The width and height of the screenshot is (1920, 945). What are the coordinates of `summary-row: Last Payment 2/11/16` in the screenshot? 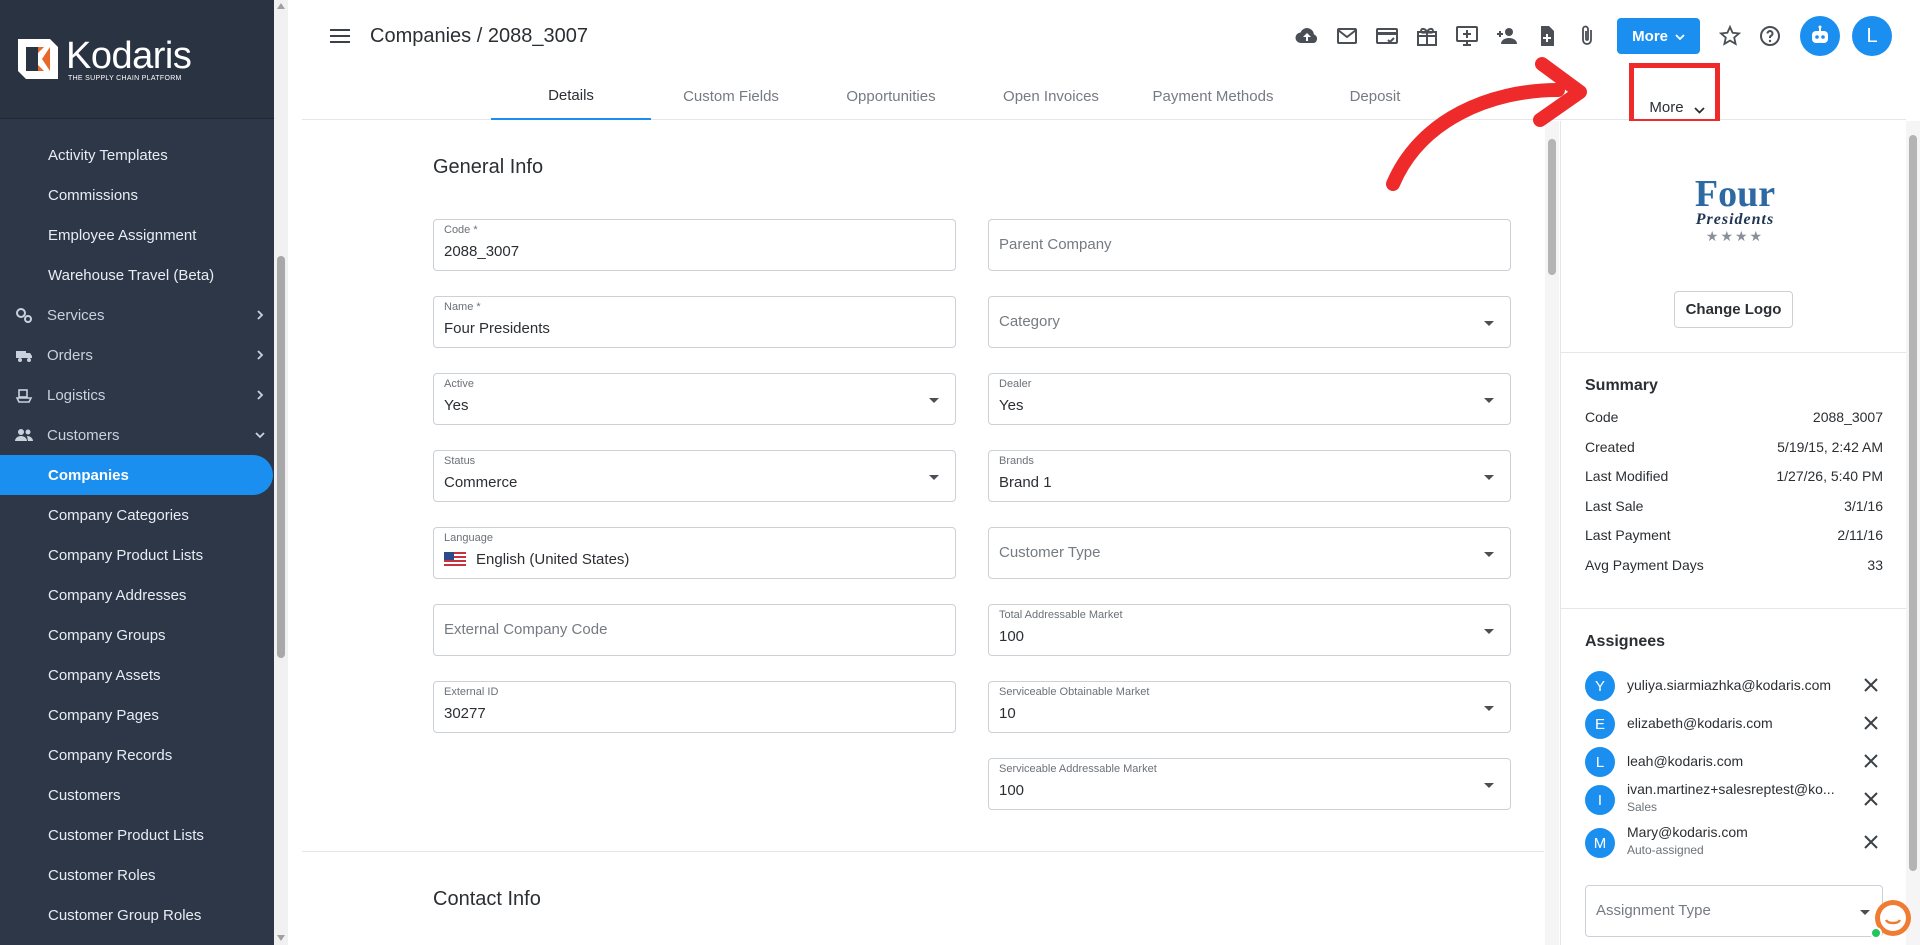 It's located at (1734, 542).